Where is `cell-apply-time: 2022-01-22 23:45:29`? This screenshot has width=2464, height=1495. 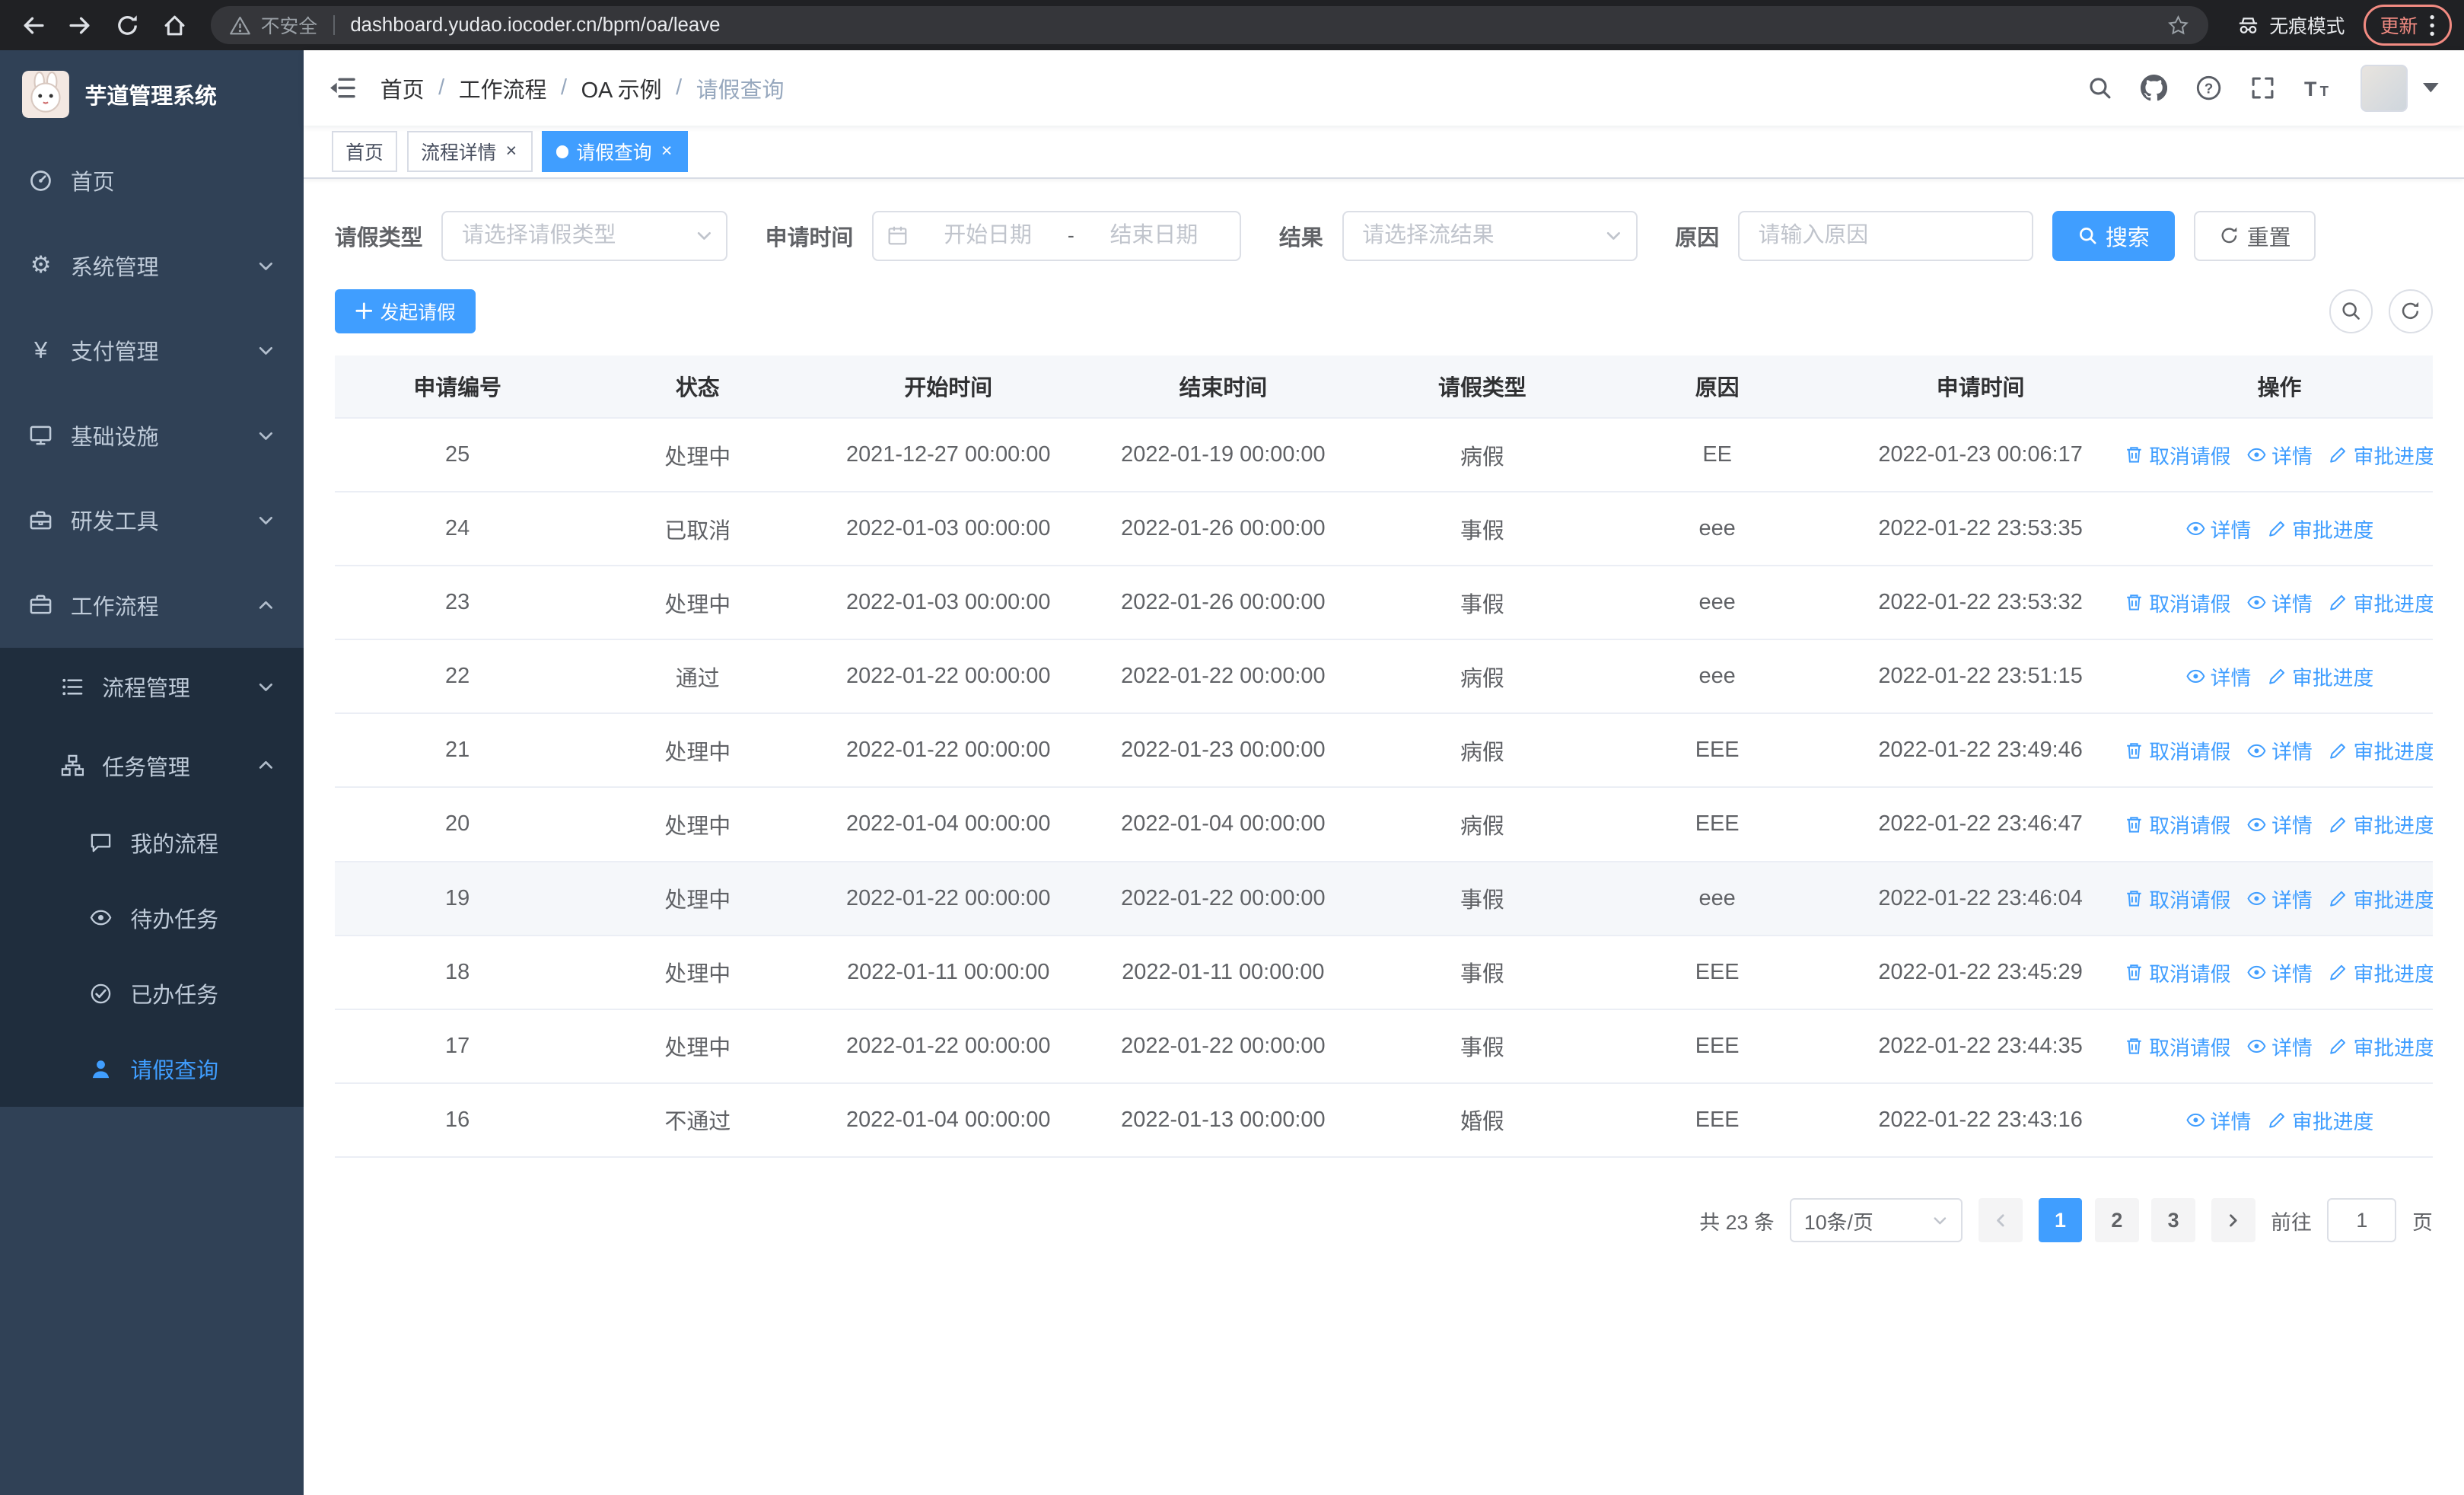
cell-apply-time: 2022-01-22 23:45:29 is located at coordinates (1981, 973).